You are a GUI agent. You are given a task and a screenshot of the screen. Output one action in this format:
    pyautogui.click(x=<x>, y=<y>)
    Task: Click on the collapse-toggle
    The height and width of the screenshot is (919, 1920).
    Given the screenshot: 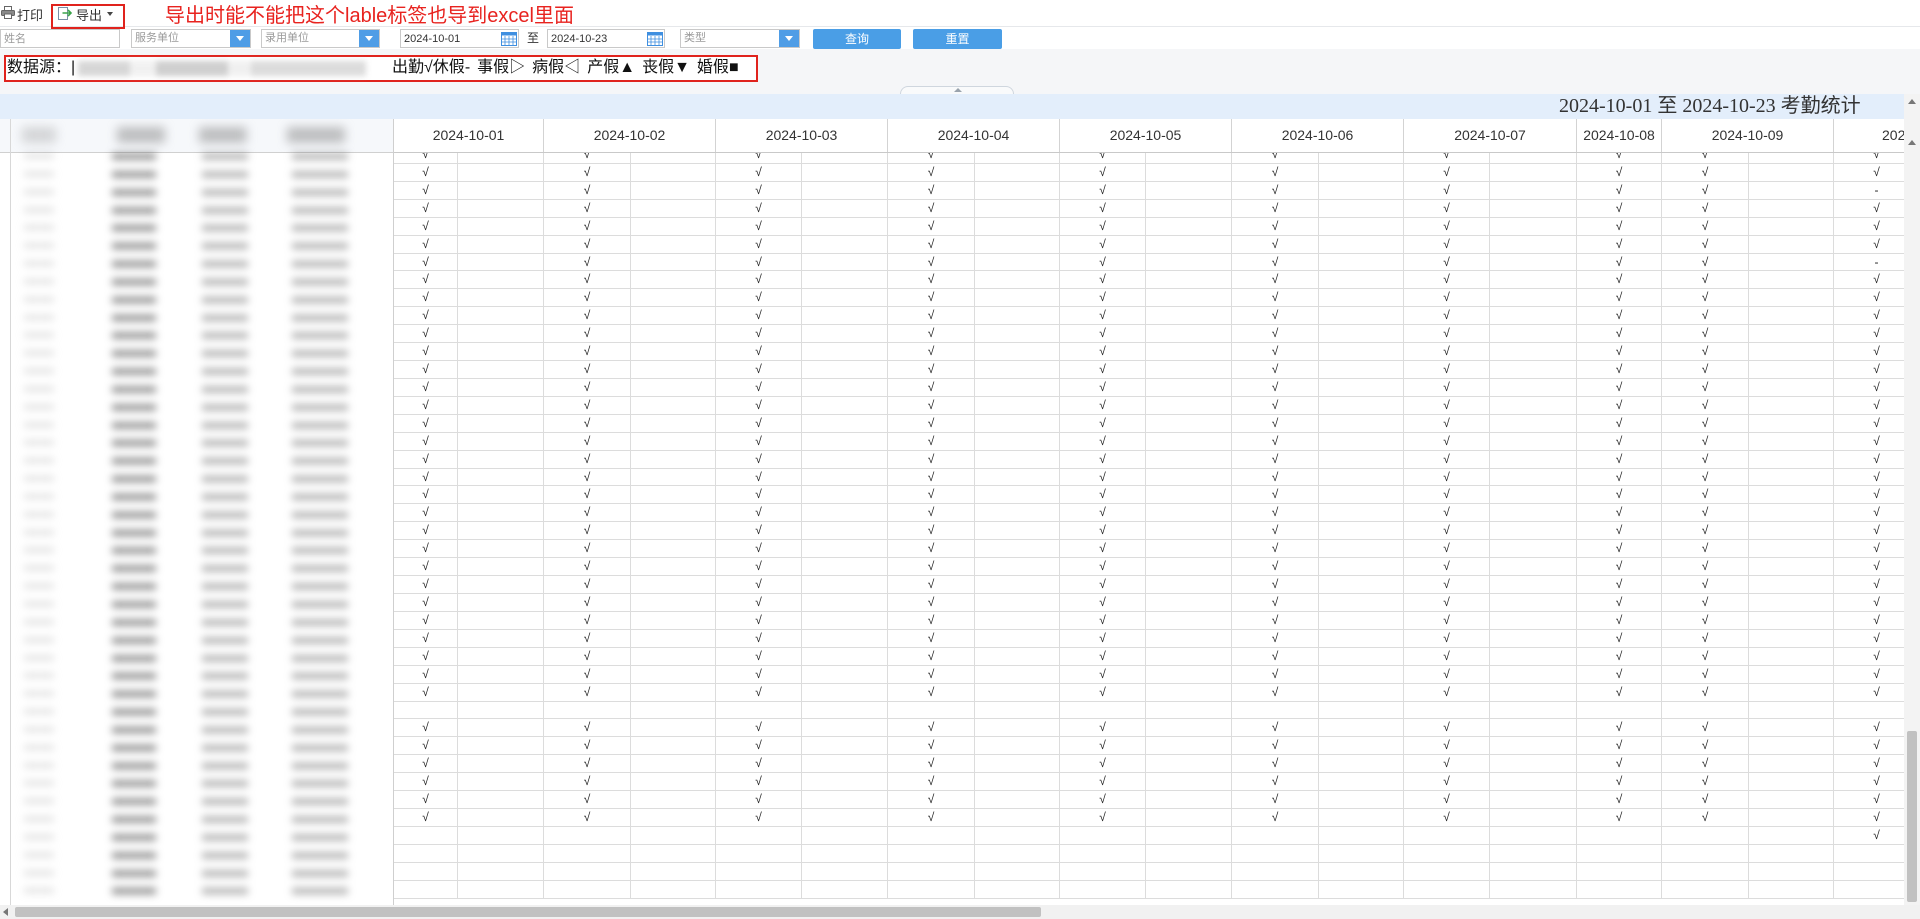 What is the action you would take?
    pyautogui.click(x=957, y=90)
    